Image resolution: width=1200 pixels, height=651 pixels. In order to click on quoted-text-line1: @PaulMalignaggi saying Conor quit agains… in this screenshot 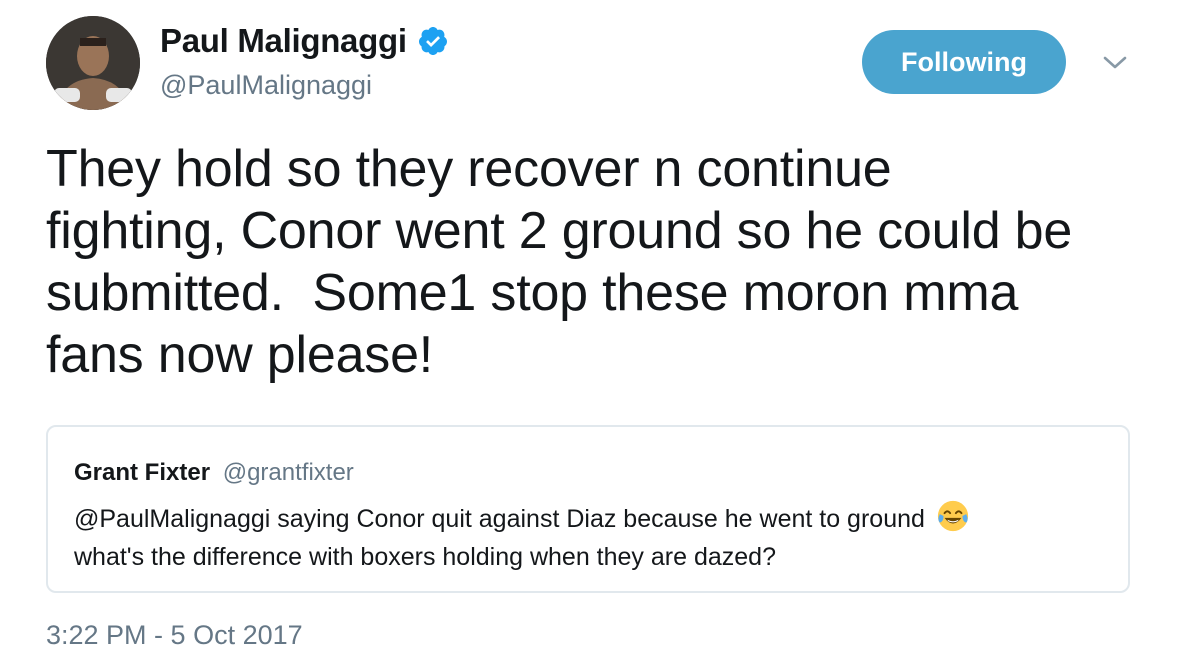, I will do `click(499, 519)`.